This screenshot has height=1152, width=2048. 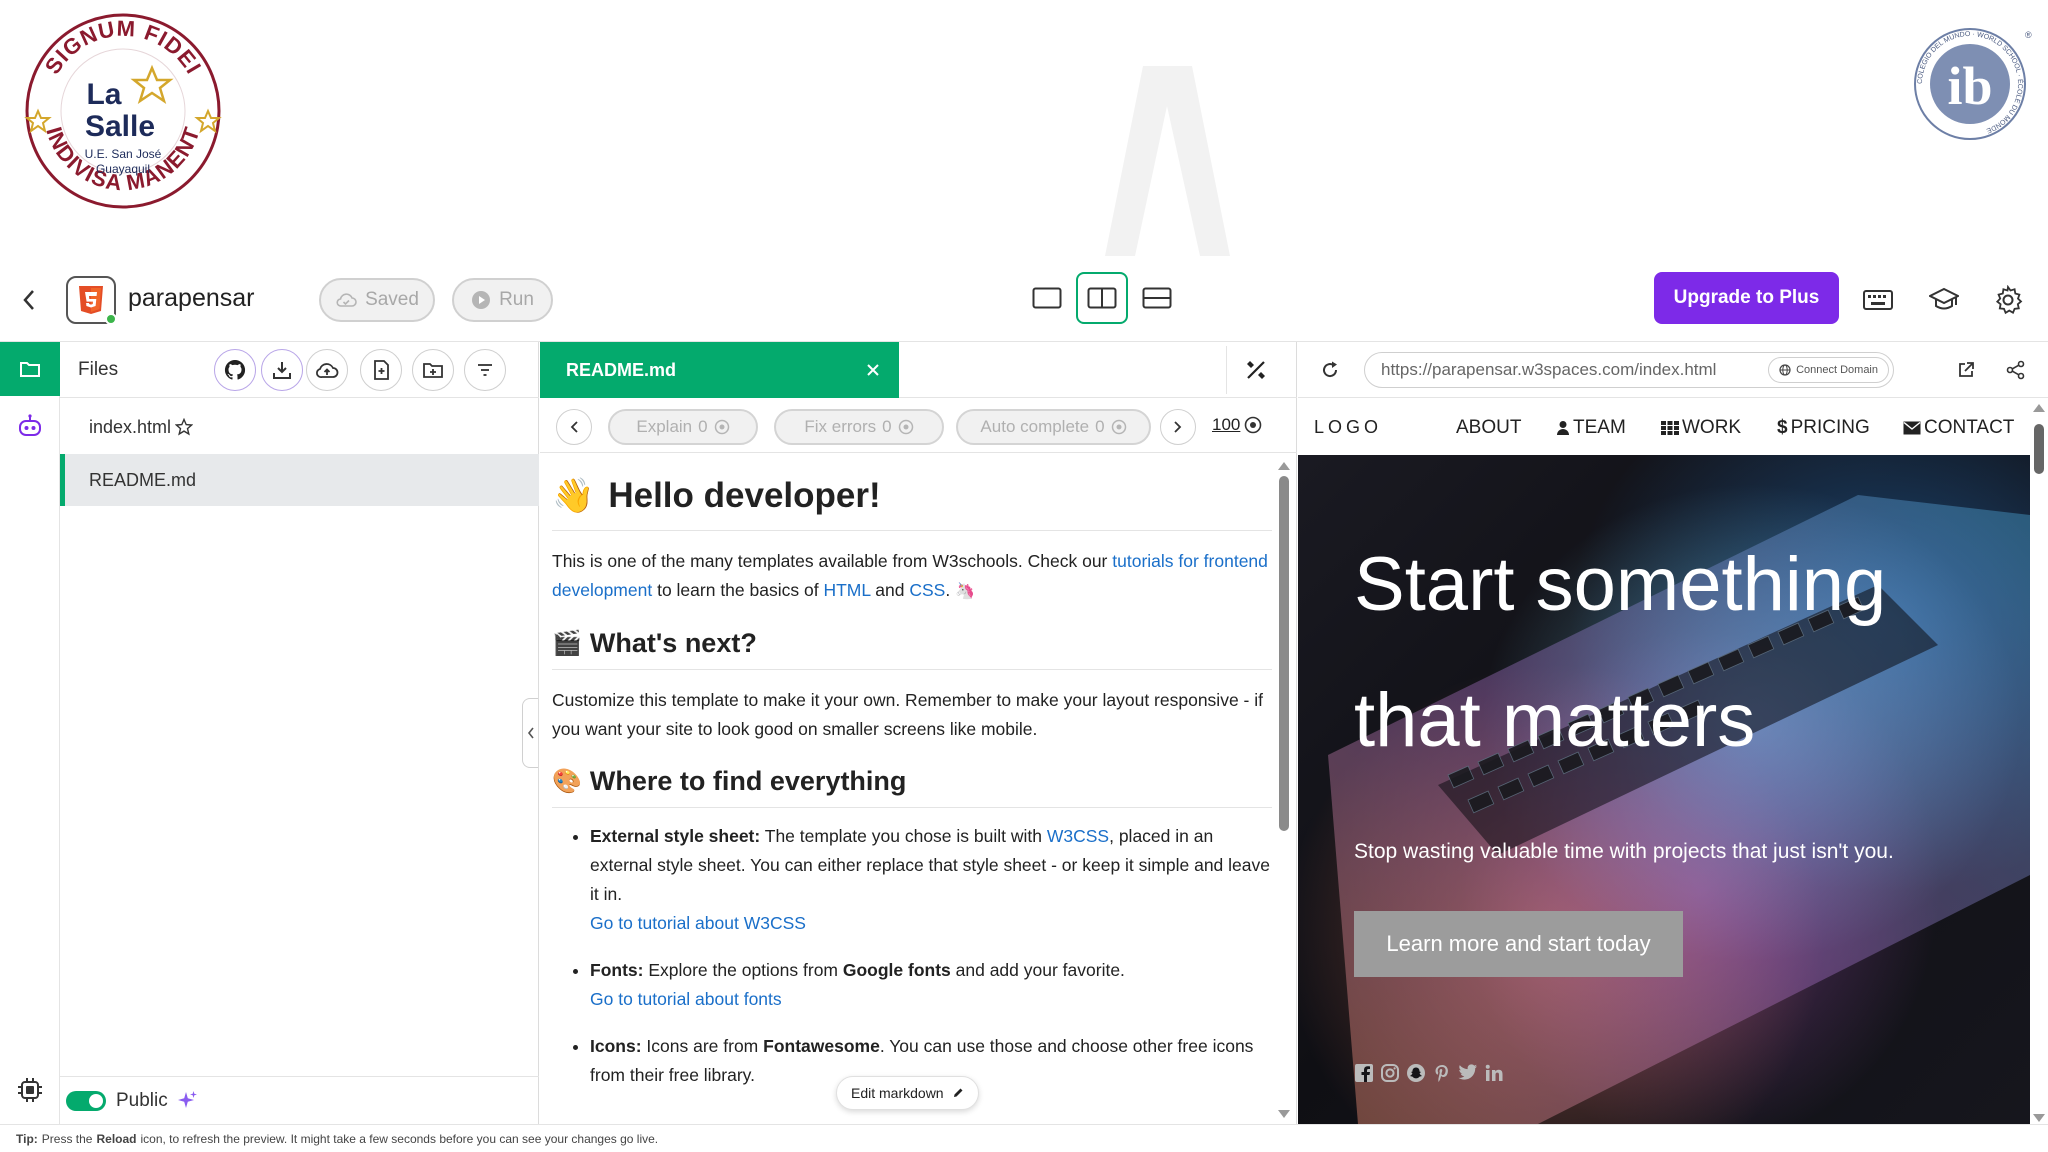 I want to click on ai-credits: 100, so click(x=1237, y=425).